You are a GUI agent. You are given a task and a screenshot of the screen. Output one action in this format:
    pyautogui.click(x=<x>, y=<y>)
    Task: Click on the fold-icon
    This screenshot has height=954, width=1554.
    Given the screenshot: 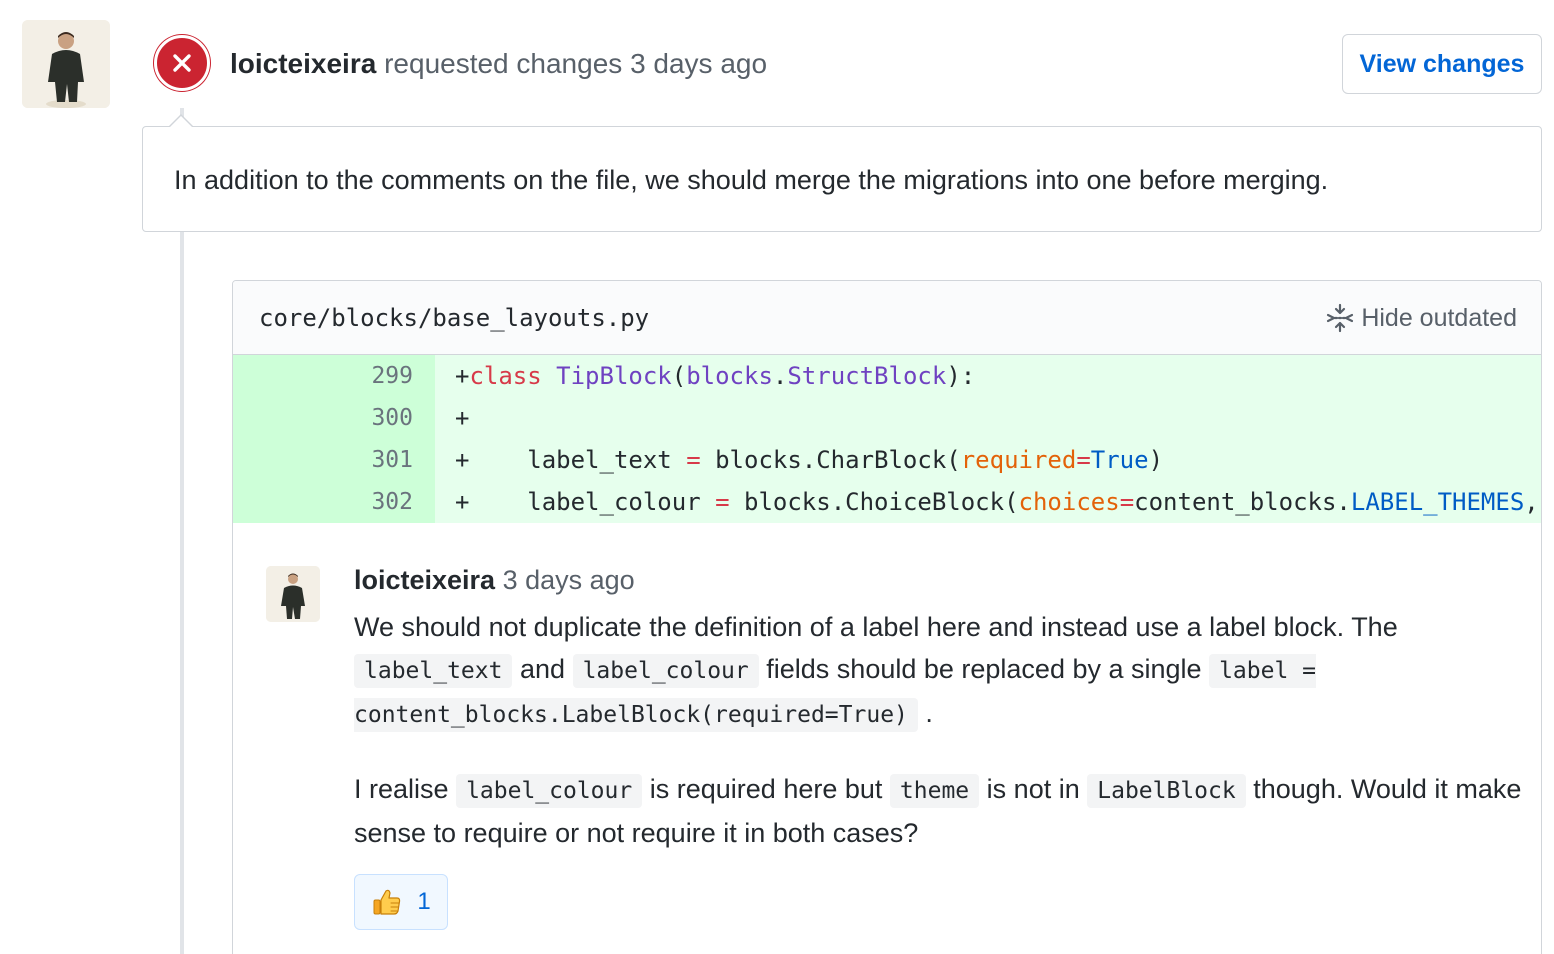 What is the action you would take?
    pyautogui.click(x=1340, y=318)
    